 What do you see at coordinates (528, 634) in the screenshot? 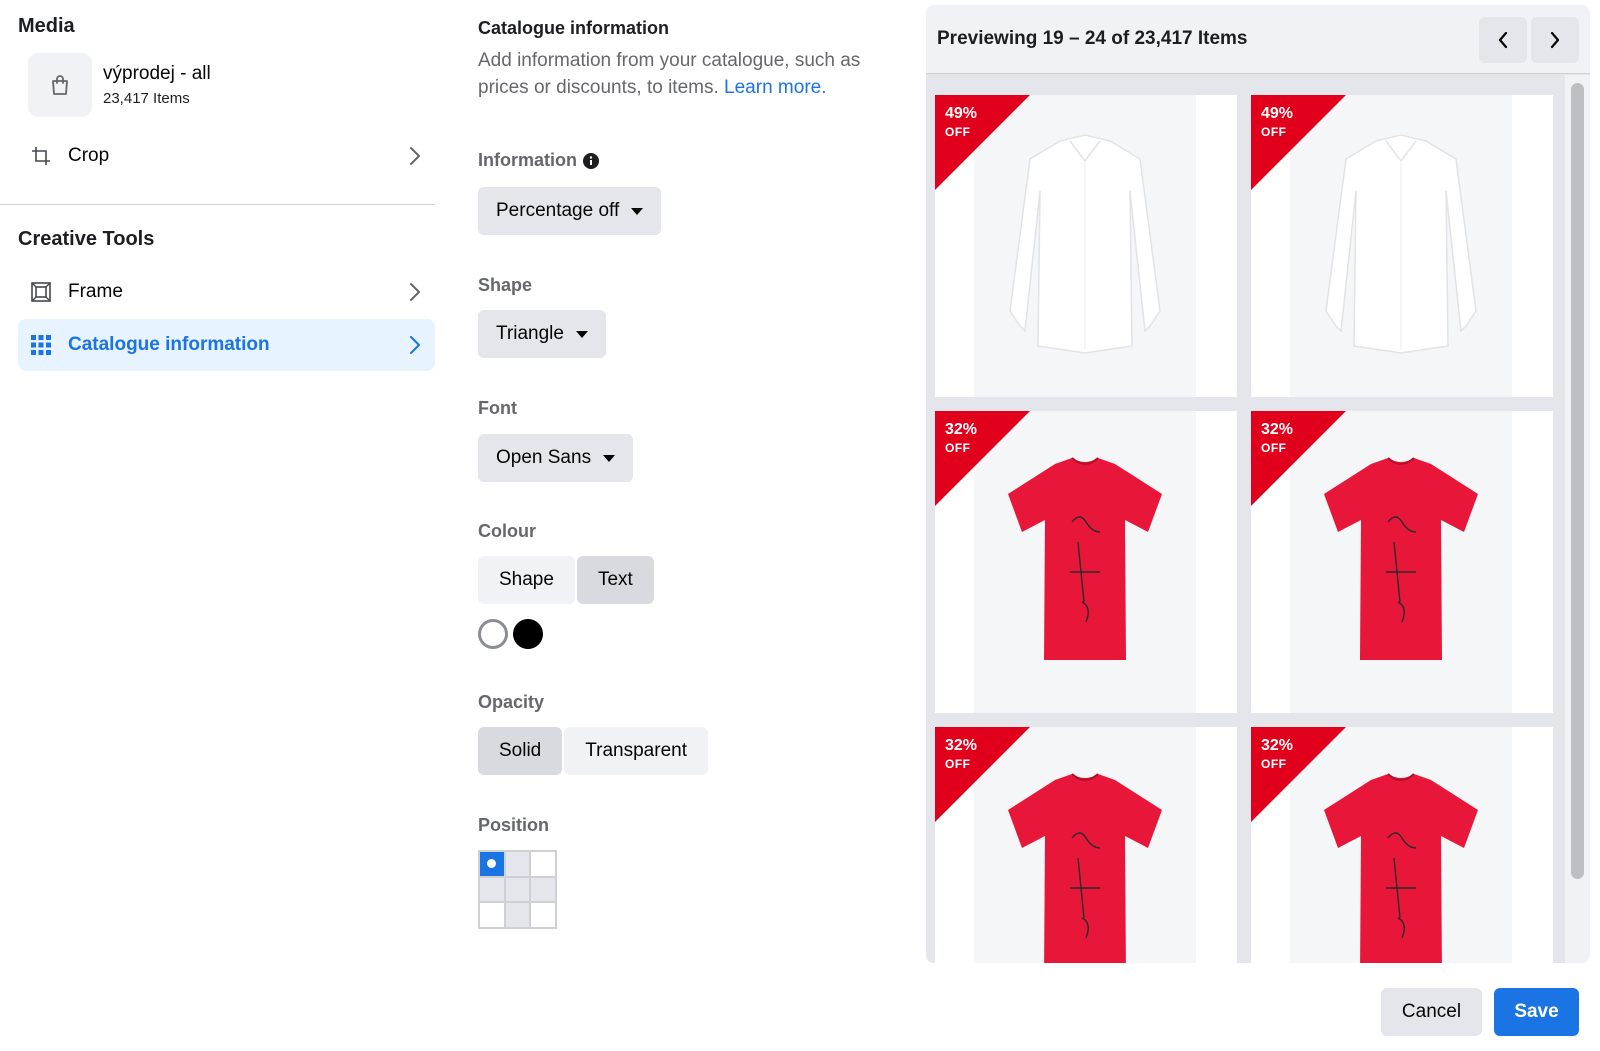
I see `black-colour-swatch` at bounding box center [528, 634].